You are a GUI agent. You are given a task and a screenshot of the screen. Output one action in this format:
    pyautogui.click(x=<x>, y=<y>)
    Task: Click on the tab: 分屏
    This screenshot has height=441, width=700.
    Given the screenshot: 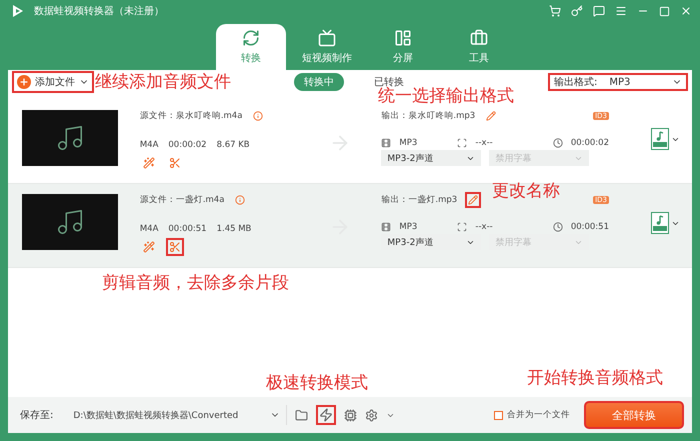 What is the action you would take?
    pyautogui.click(x=403, y=47)
    